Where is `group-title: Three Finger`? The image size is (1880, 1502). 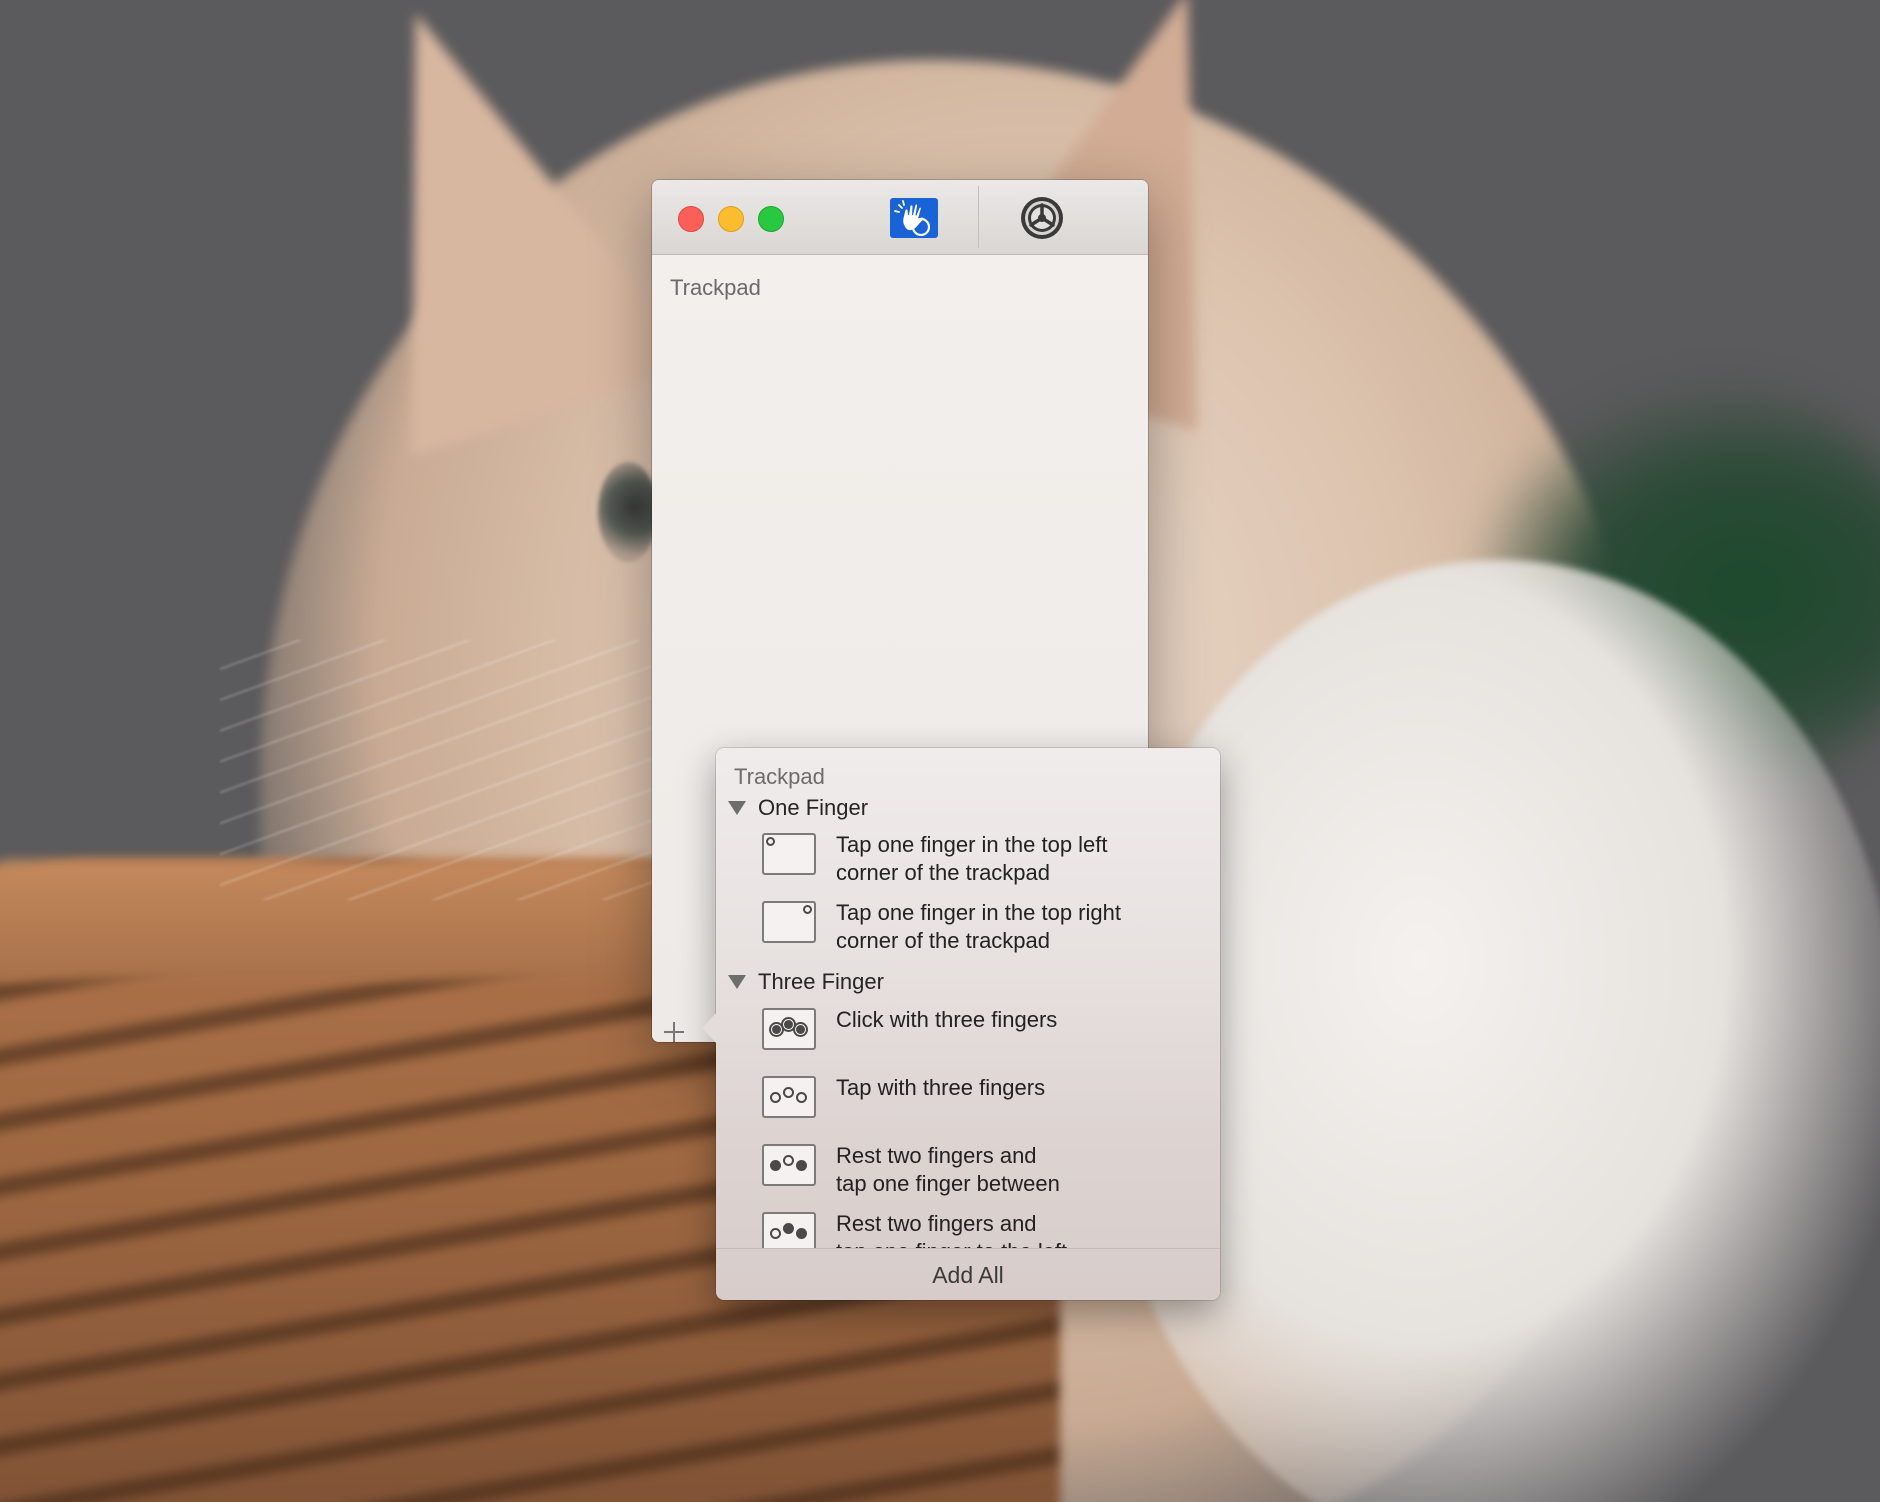 group-title: Three Finger is located at coordinates (821, 981).